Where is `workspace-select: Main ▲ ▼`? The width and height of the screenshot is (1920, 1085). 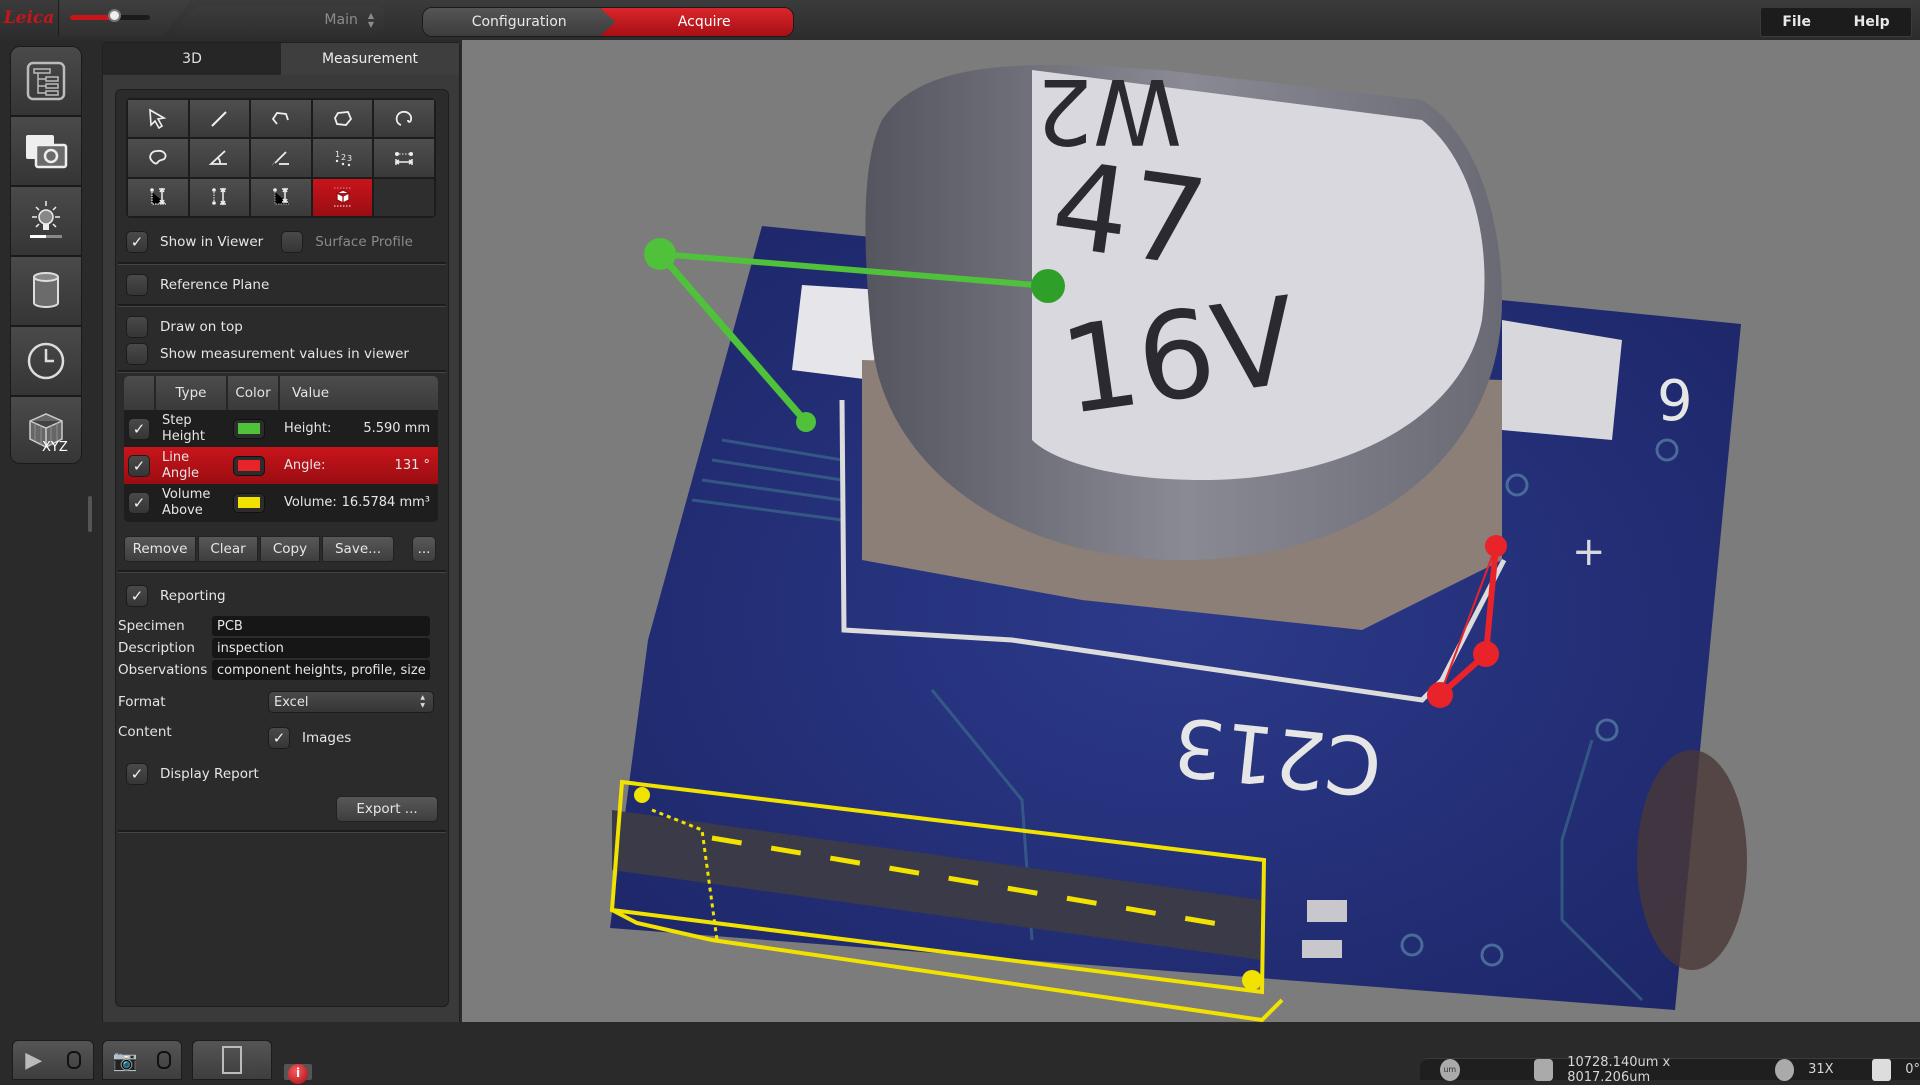 workspace-select: Main ▲ ▼ is located at coordinates (278, 20).